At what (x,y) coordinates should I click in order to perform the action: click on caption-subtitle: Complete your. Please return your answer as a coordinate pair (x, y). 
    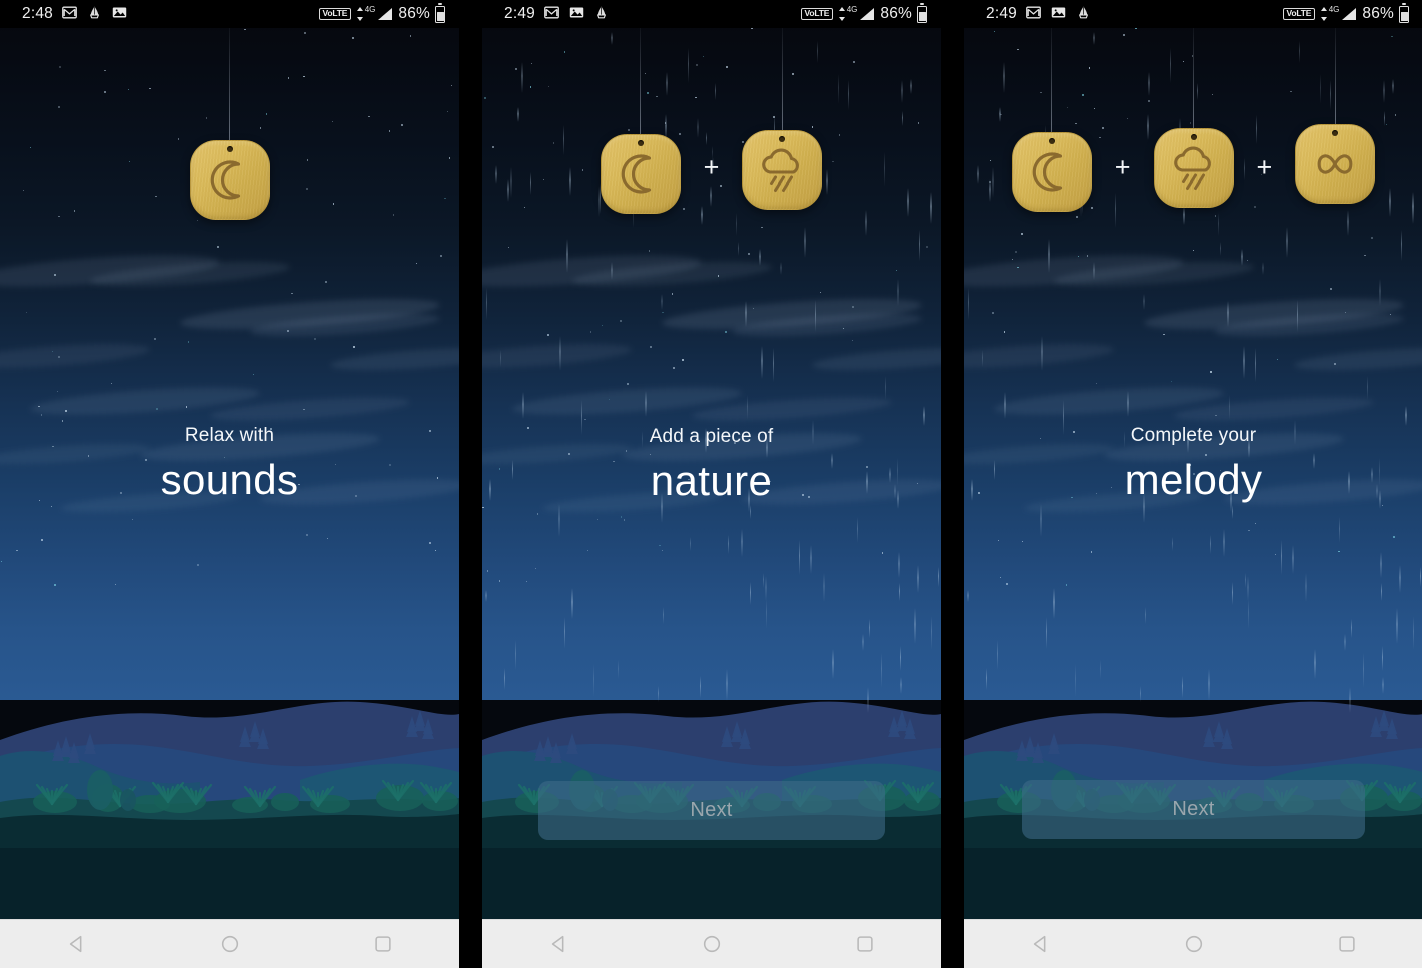
    Looking at the image, I should click on (1193, 435).